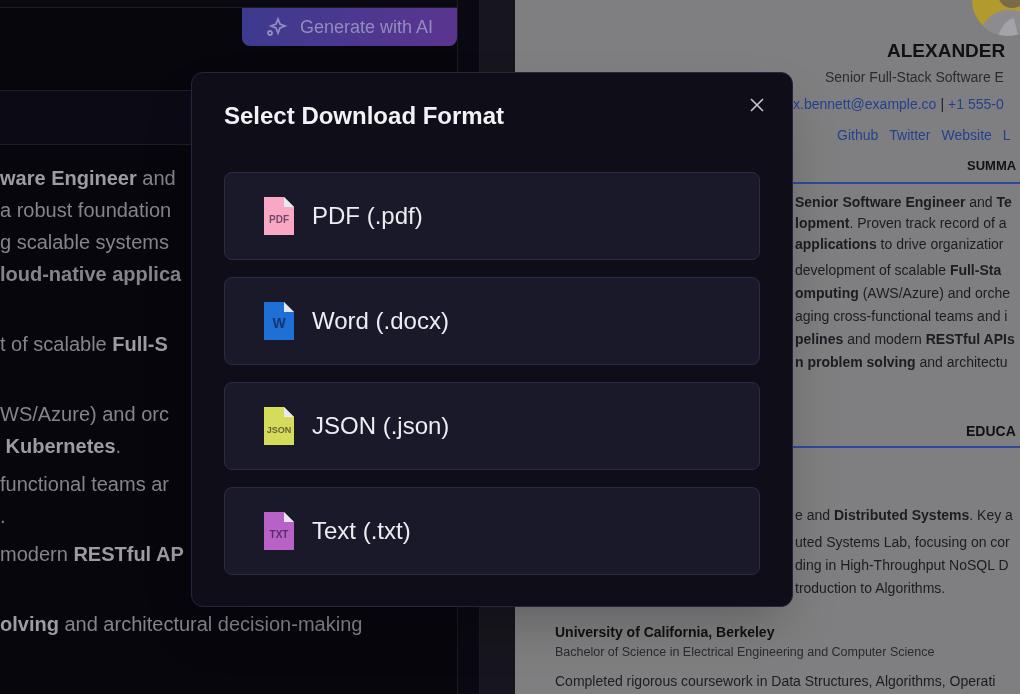 This screenshot has width=1020, height=694. What do you see at coordinates (492, 531) in the screenshot?
I see `format-option: TXT Text (.txt)` at bounding box center [492, 531].